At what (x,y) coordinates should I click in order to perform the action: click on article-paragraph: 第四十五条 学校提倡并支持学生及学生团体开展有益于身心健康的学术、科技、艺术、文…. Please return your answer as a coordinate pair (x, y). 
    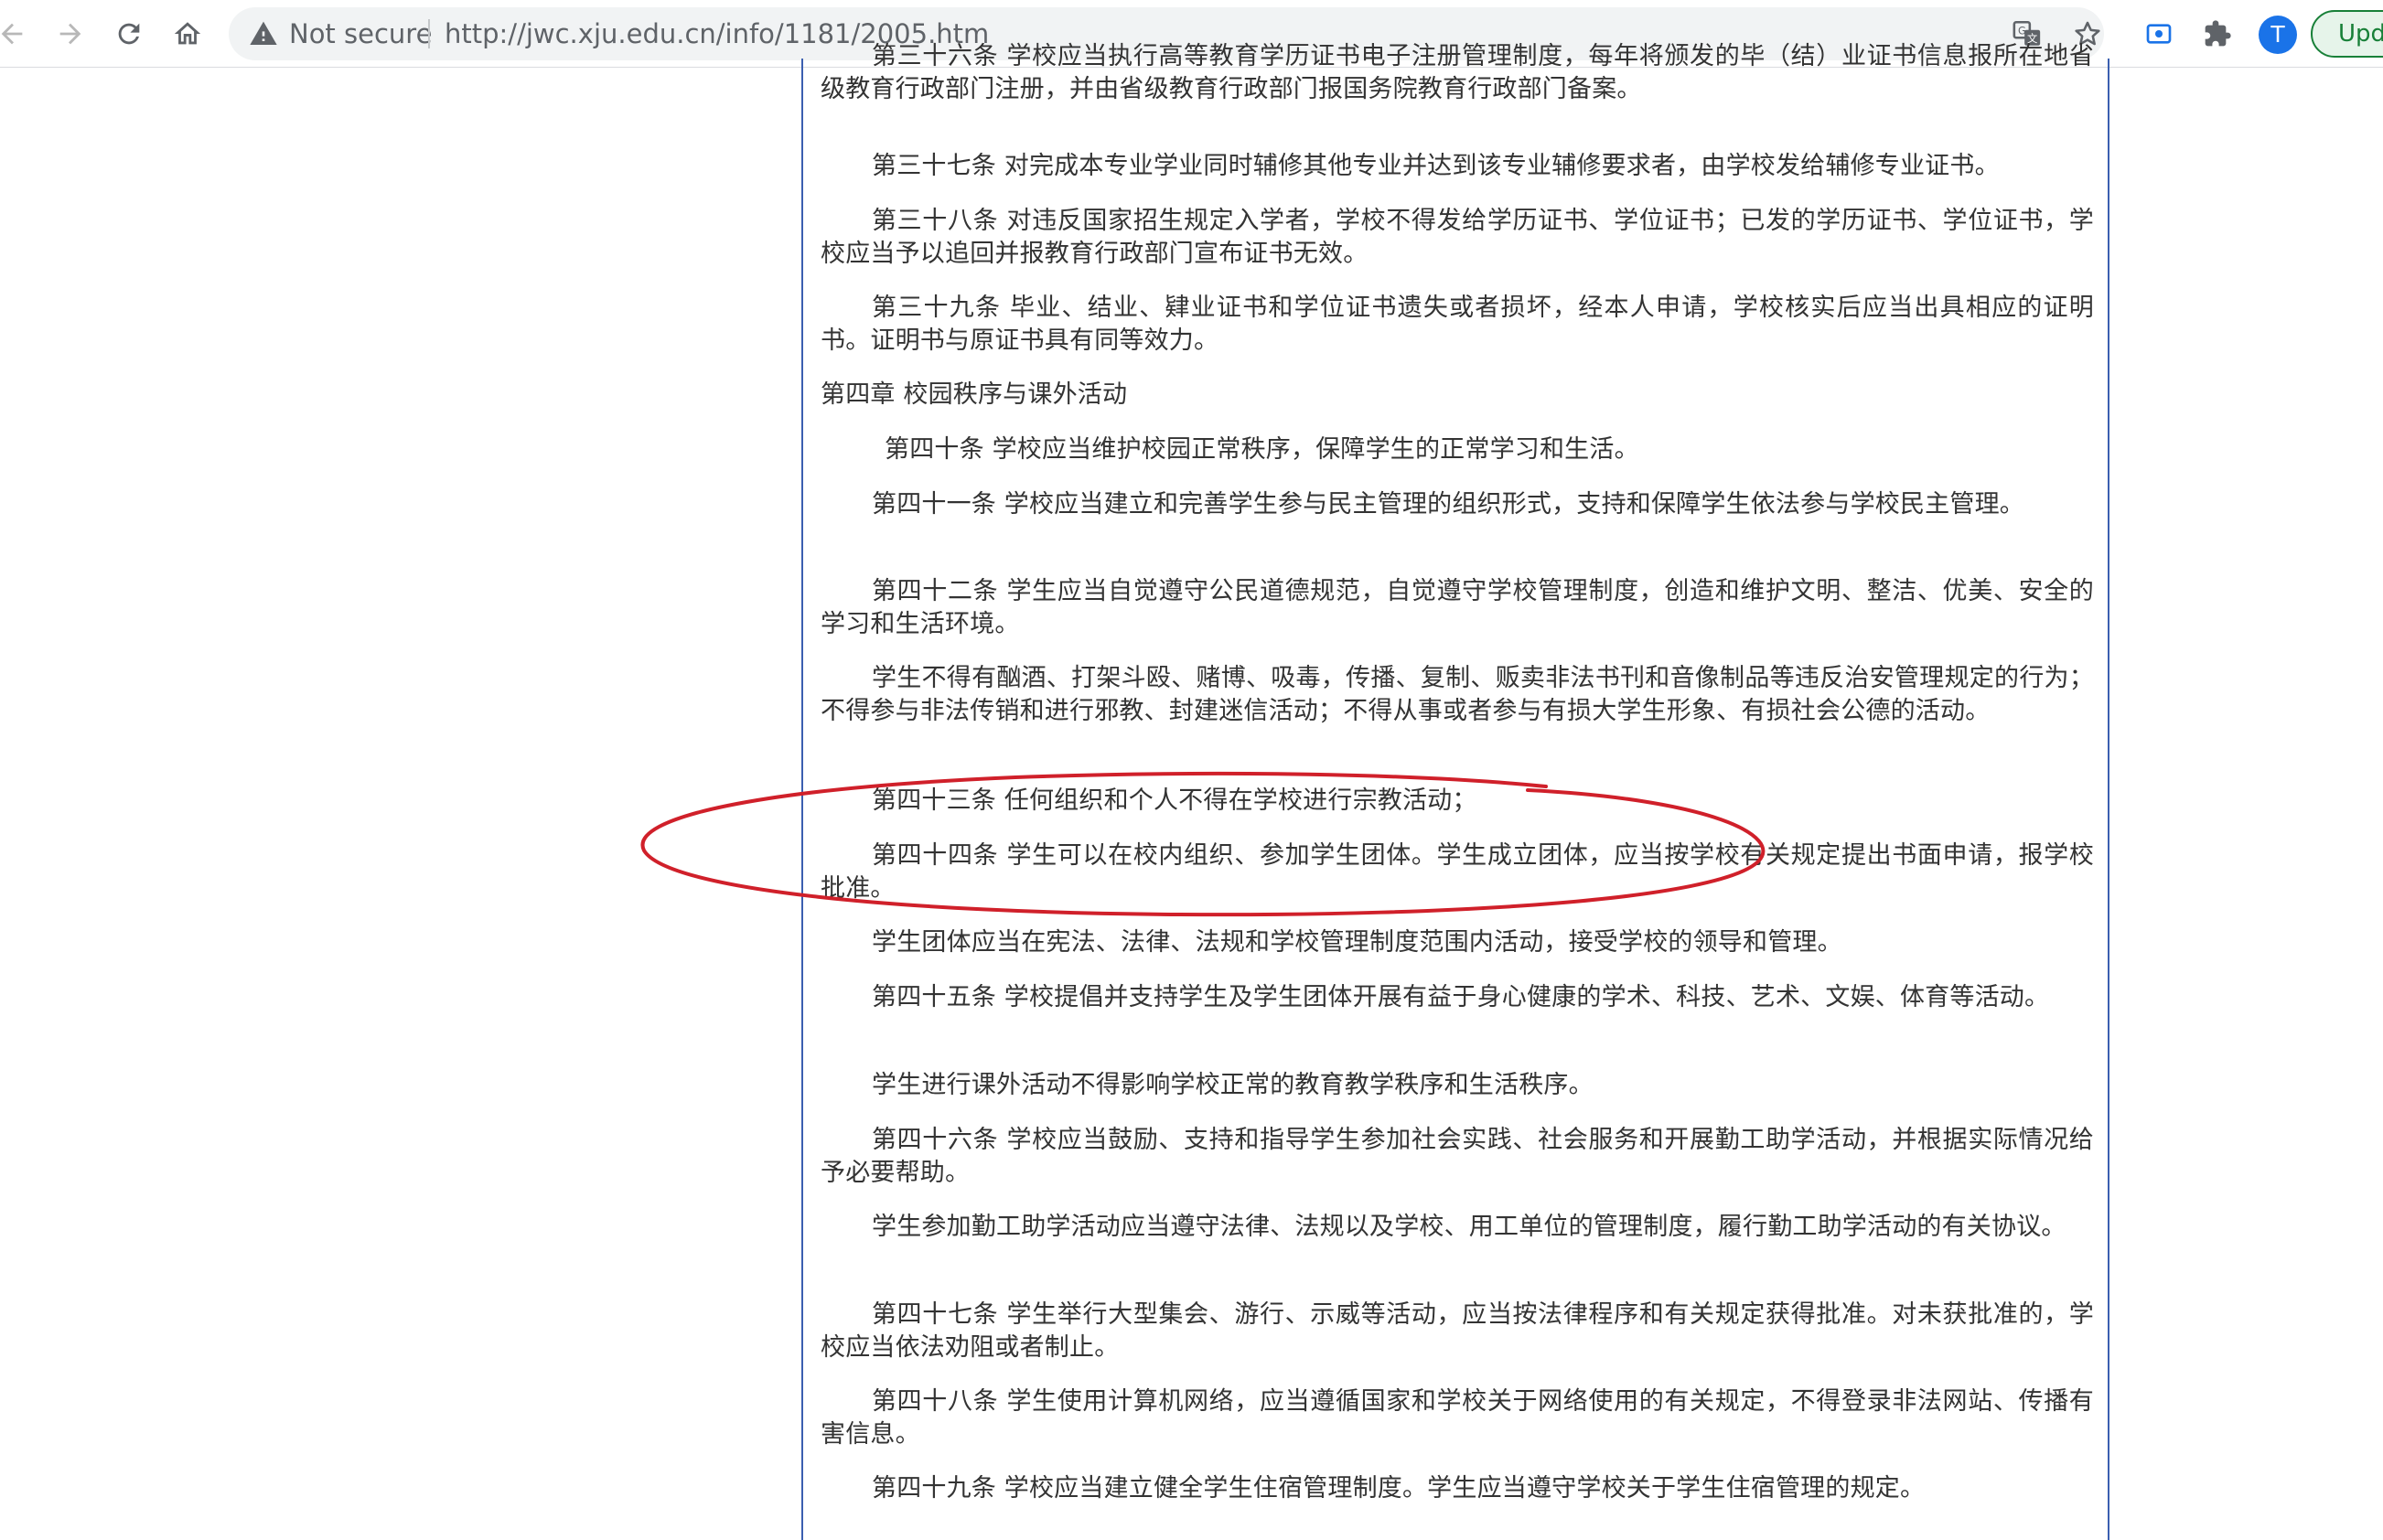
    Looking at the image, I should click on (1461, 997).